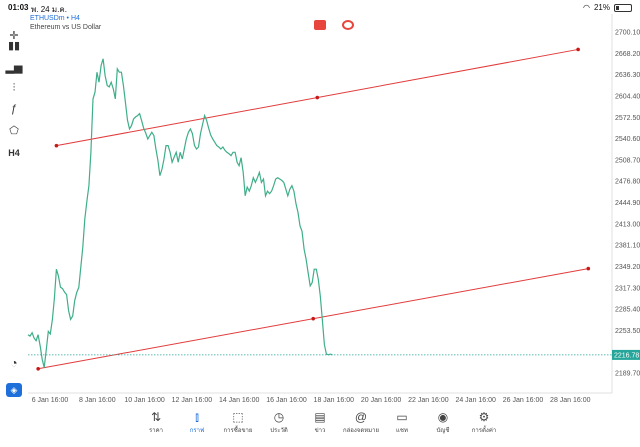 The height and width of the screenshot is (447, 640). I want to click on nav-mailbox: @ กล่องจดหมาย, so click(361, 422).